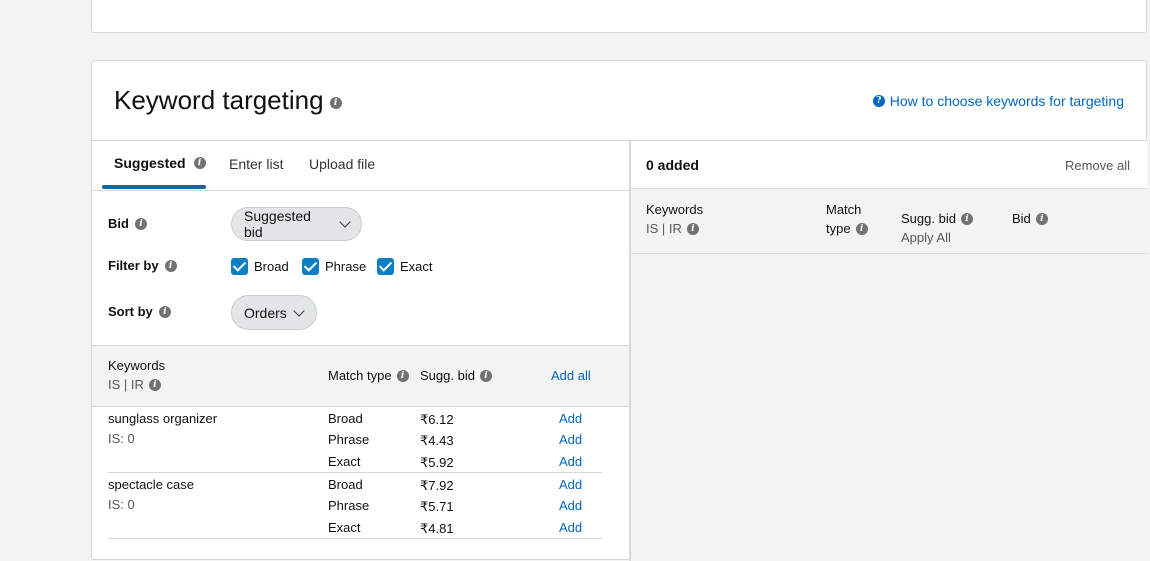 This screenshot has width=1150, height=561. Describe the element at coordinates (619, 16) in the screenshot. I see `previous-section-card` at that location.